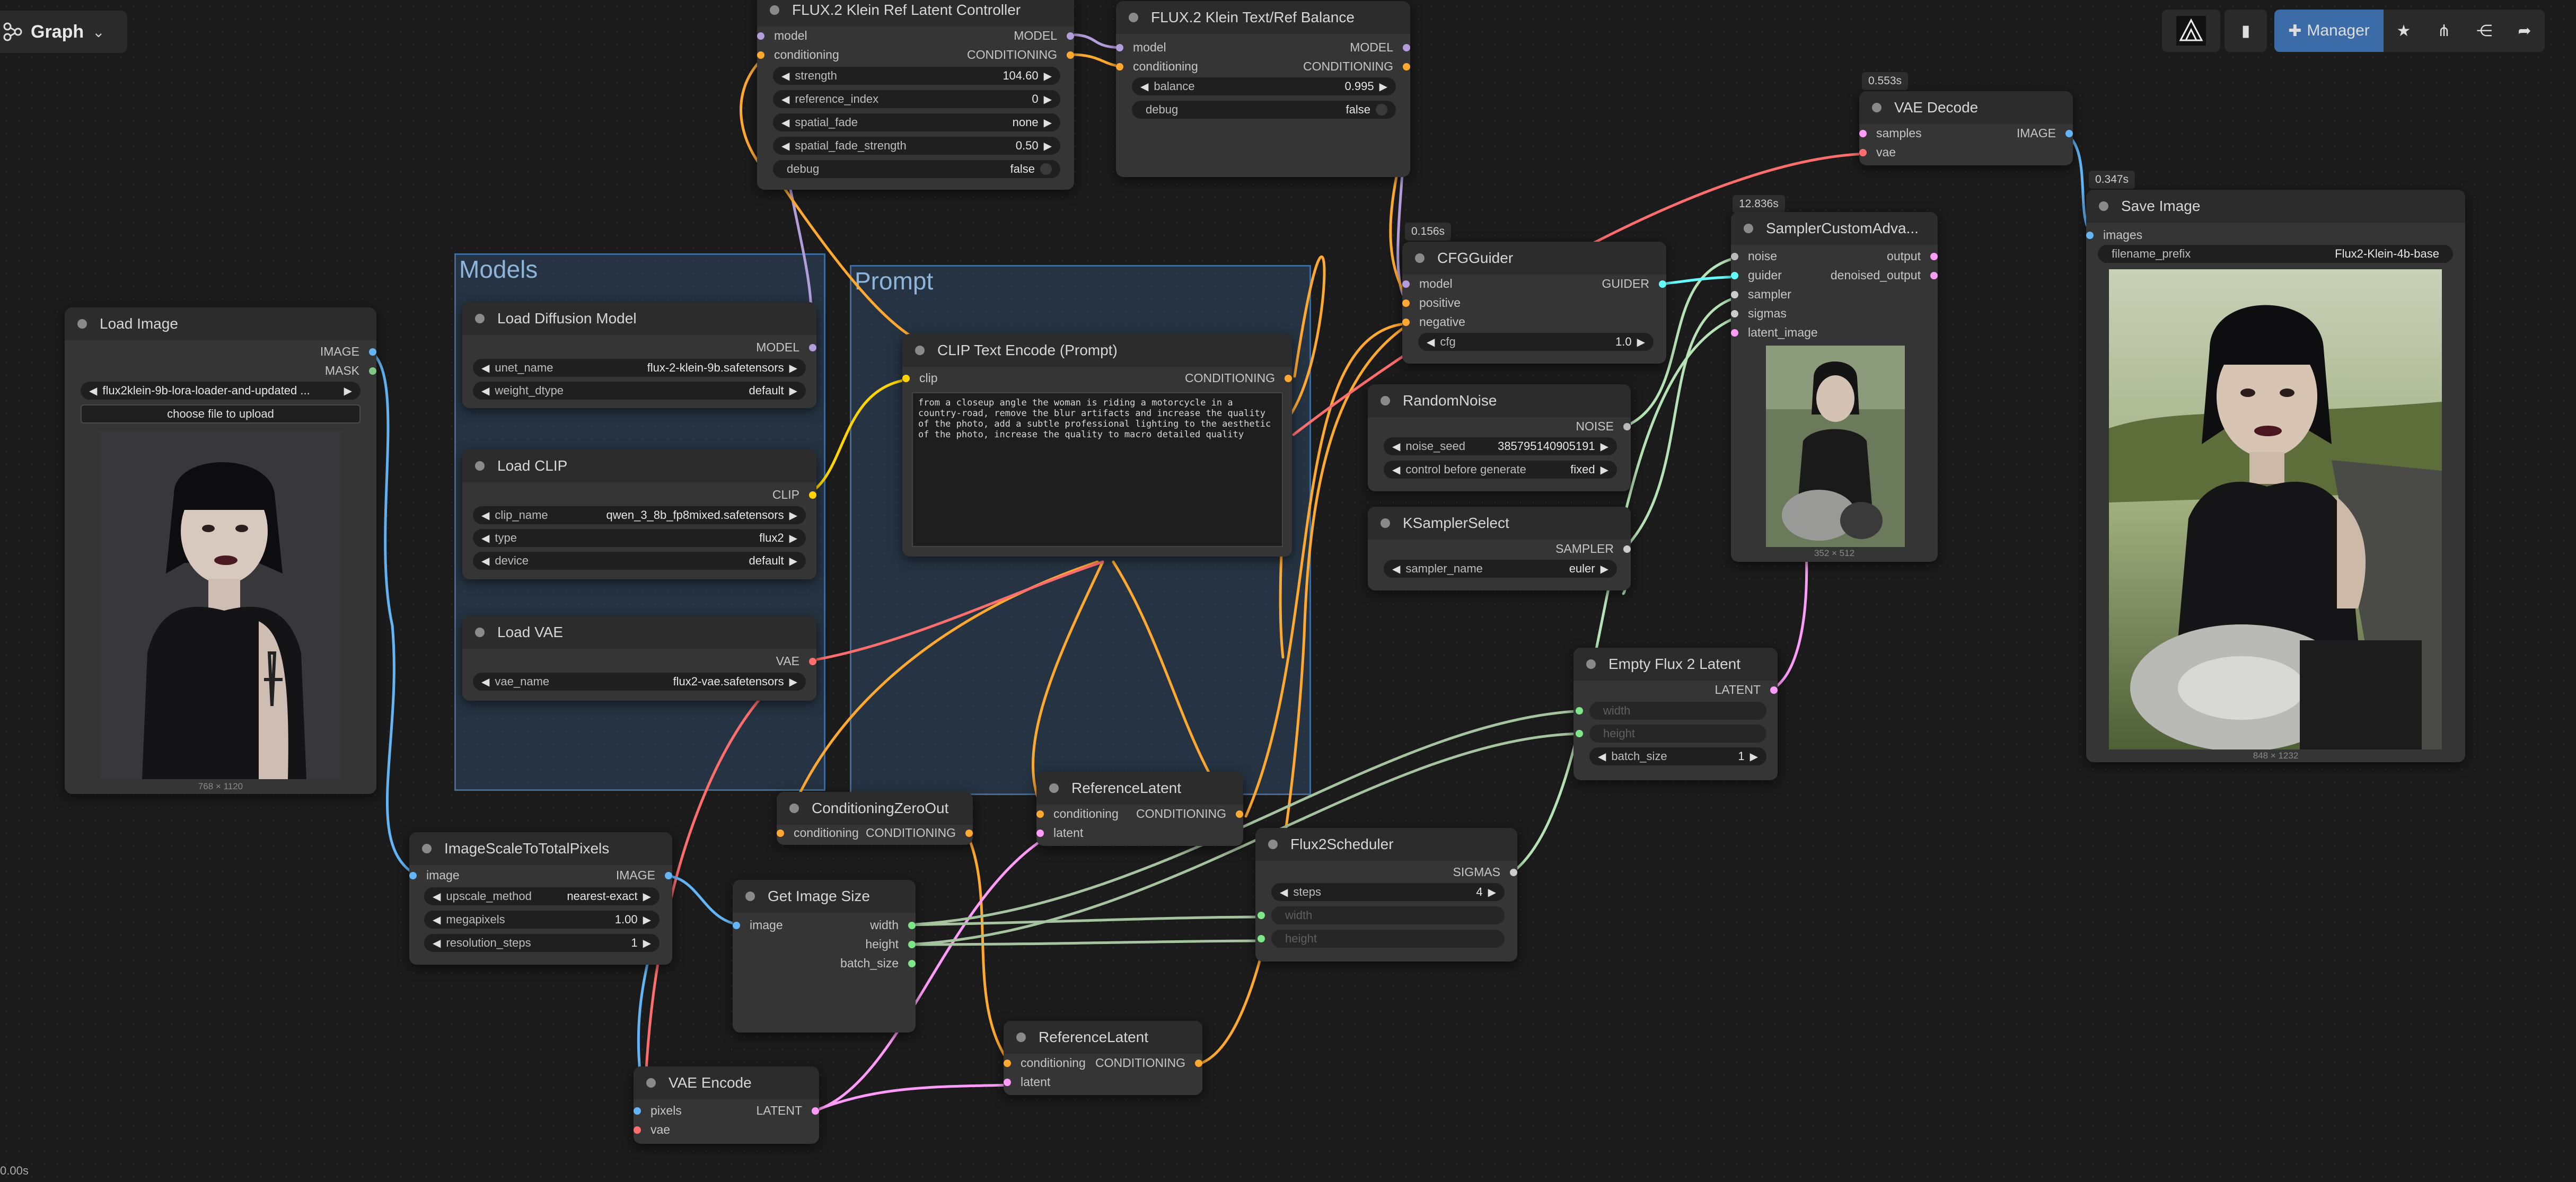 This screenshot has width=2576, height=1182. Describe the element at coordinates (639, 538) in the screenshot. I see `widget-clip-type: ◀ type flux2 ▶` at that location.